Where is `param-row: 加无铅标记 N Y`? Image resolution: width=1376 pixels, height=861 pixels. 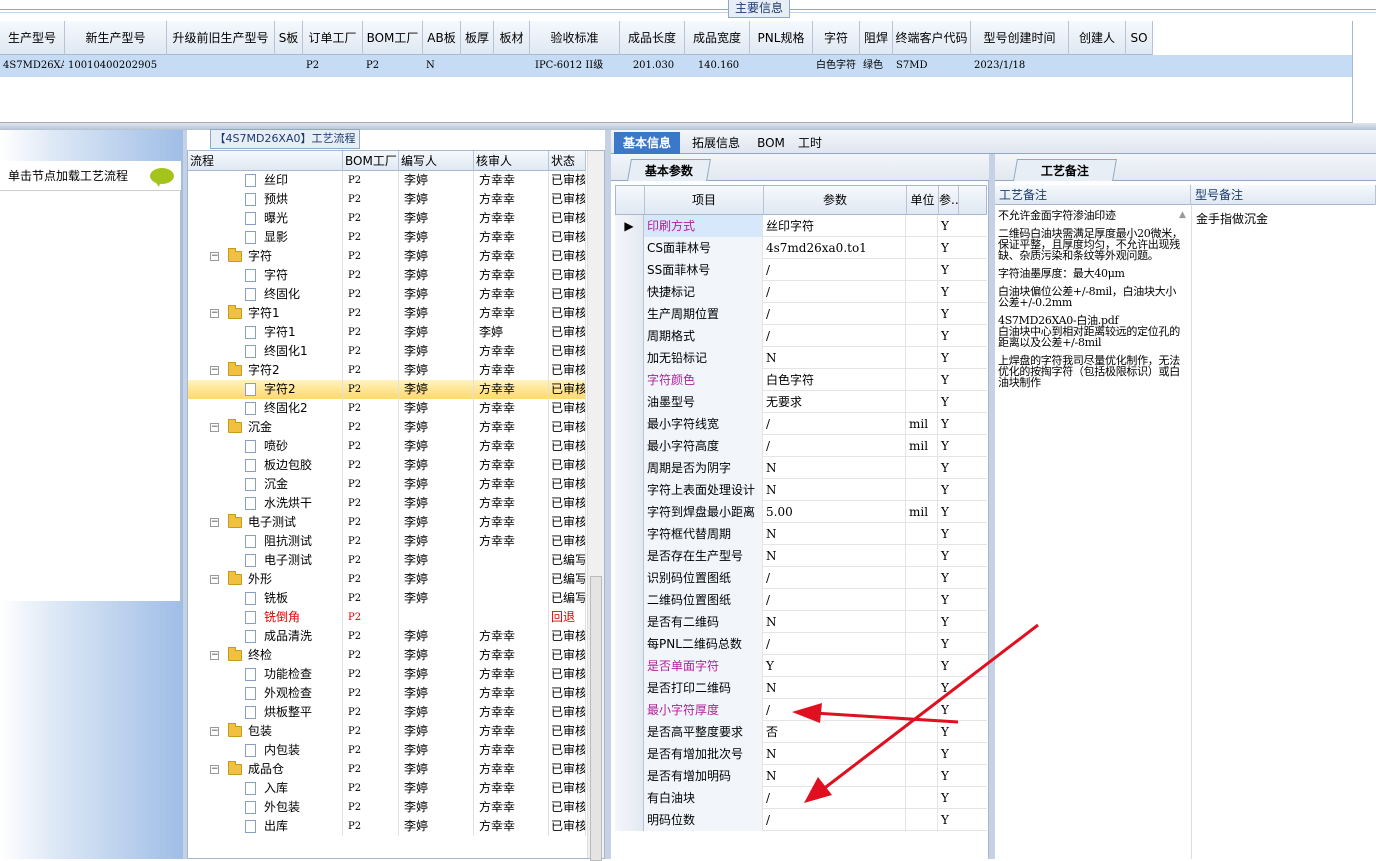
param-row: 加无铅标记 N Y is located at coordinates (801, 358).